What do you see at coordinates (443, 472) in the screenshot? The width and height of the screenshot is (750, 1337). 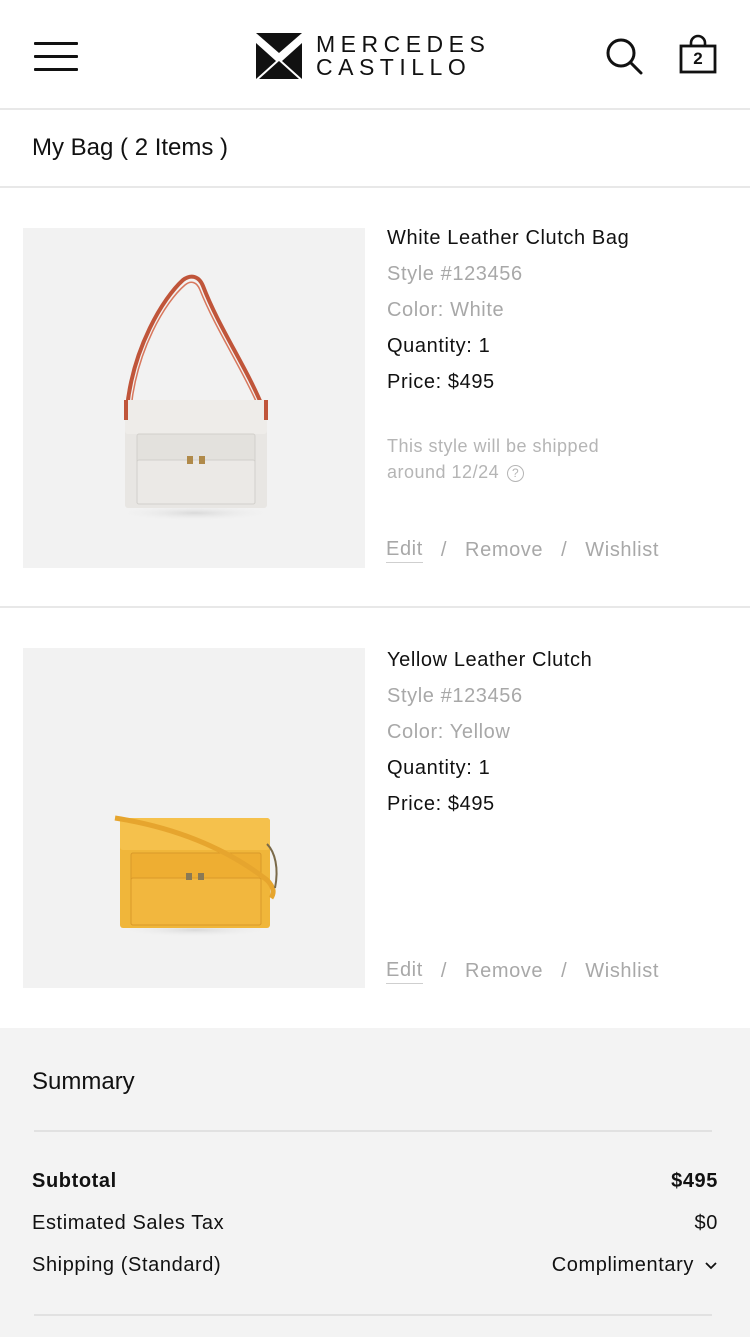 I see `shipping-note-date: around 12/24` at bounding box center [443, 472].